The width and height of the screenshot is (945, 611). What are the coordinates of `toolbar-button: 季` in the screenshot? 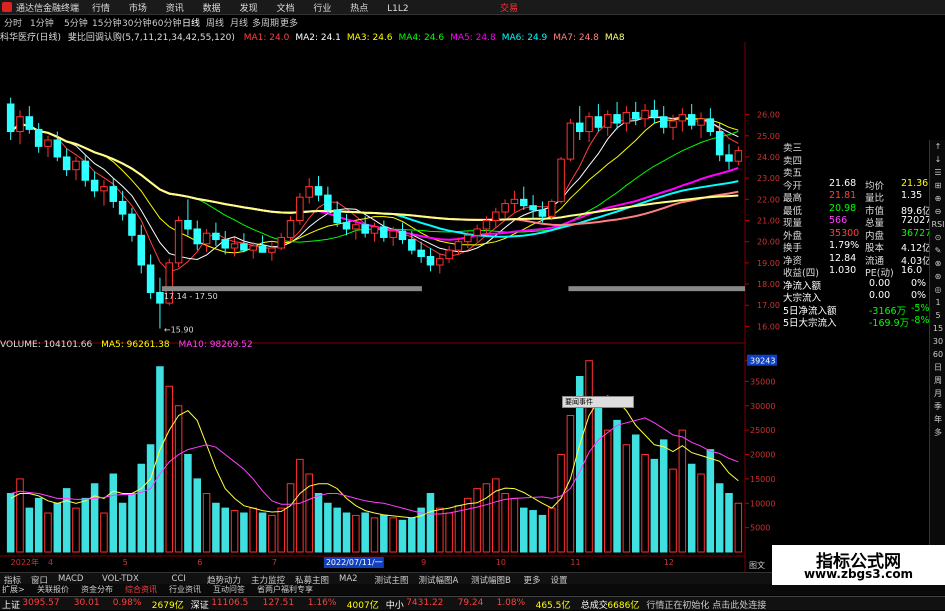 It's located at (937, 406).